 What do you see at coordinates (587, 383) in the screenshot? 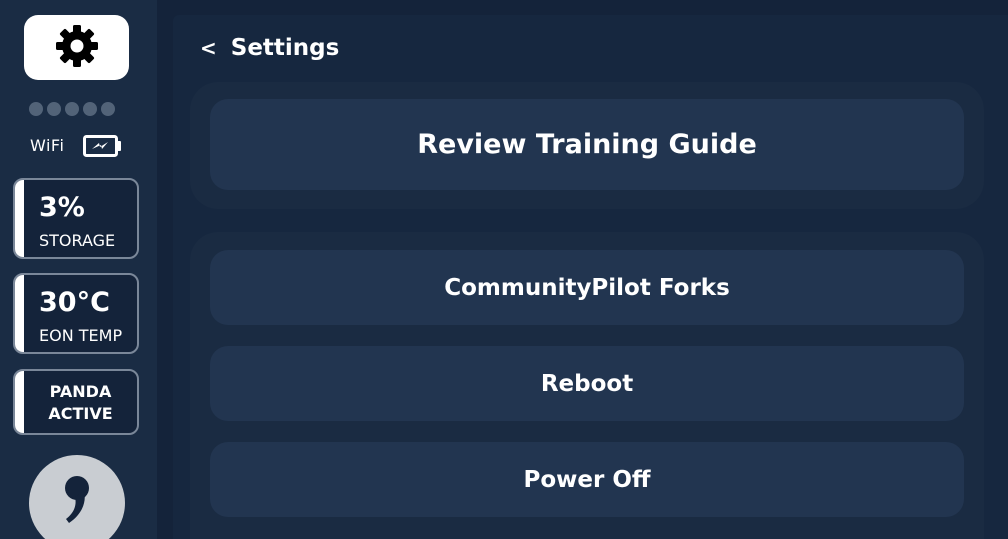
I see `reboot-button: Reboot` at bounding box center [587, 383].